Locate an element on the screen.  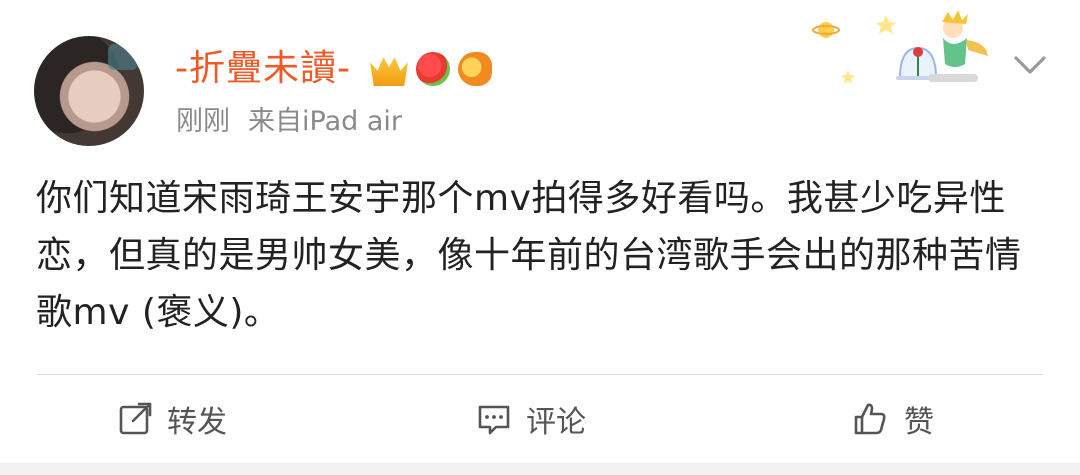
rooster-badge-icon is located at coordinates (433, 69).